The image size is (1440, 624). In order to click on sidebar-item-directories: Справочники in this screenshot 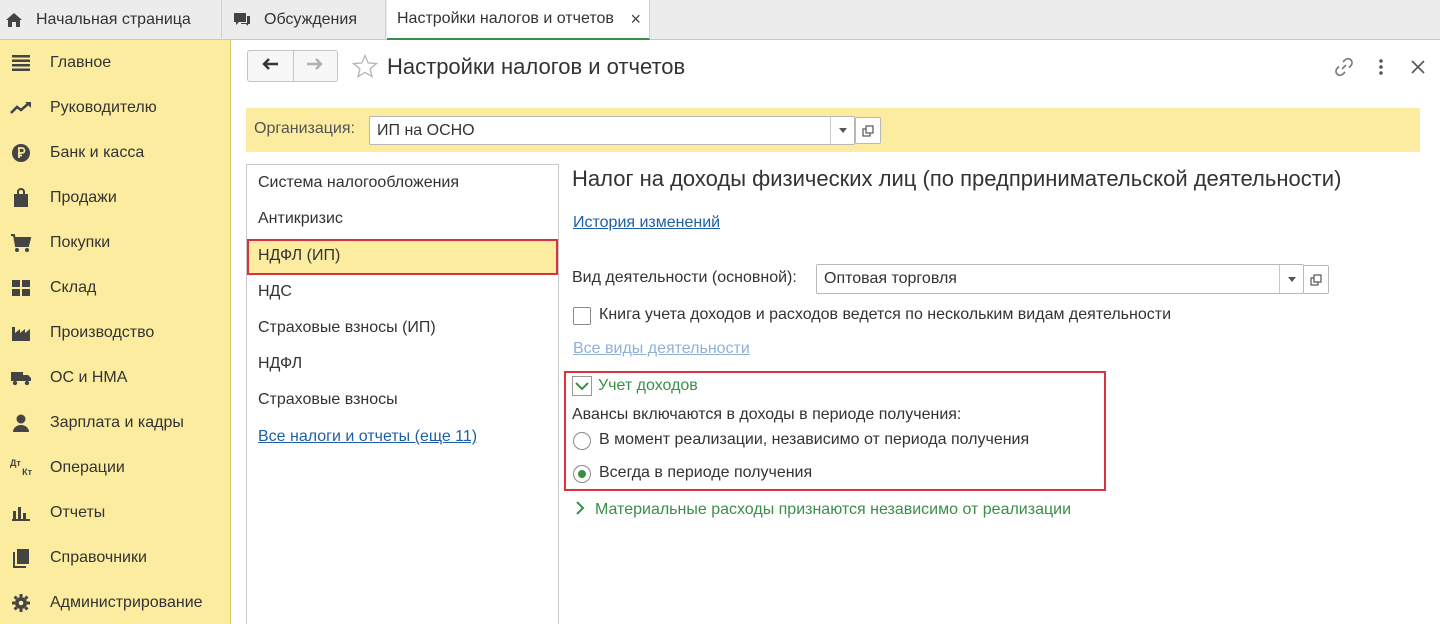, I will do `click(115, 557)`.